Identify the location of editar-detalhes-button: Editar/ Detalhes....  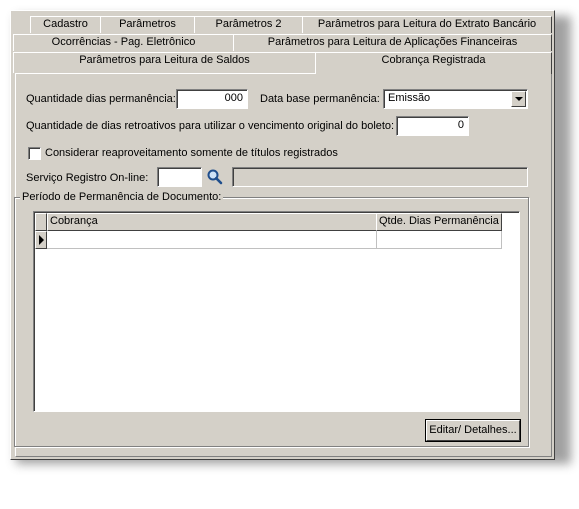
(473, 430).